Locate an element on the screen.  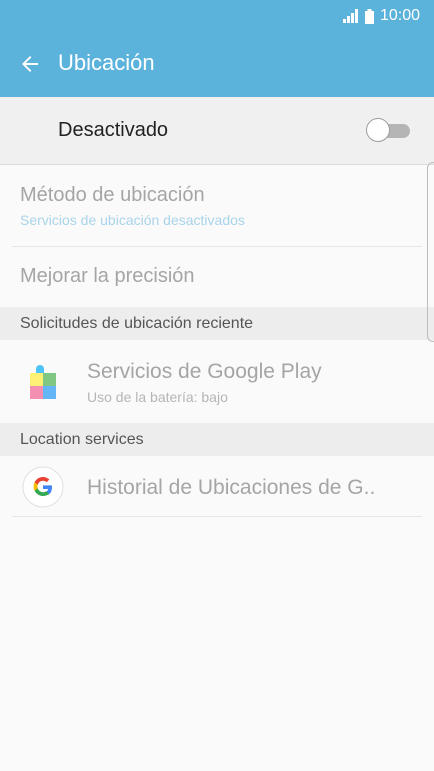
app-bar: Ubicación is located at coordinates (217, 65).